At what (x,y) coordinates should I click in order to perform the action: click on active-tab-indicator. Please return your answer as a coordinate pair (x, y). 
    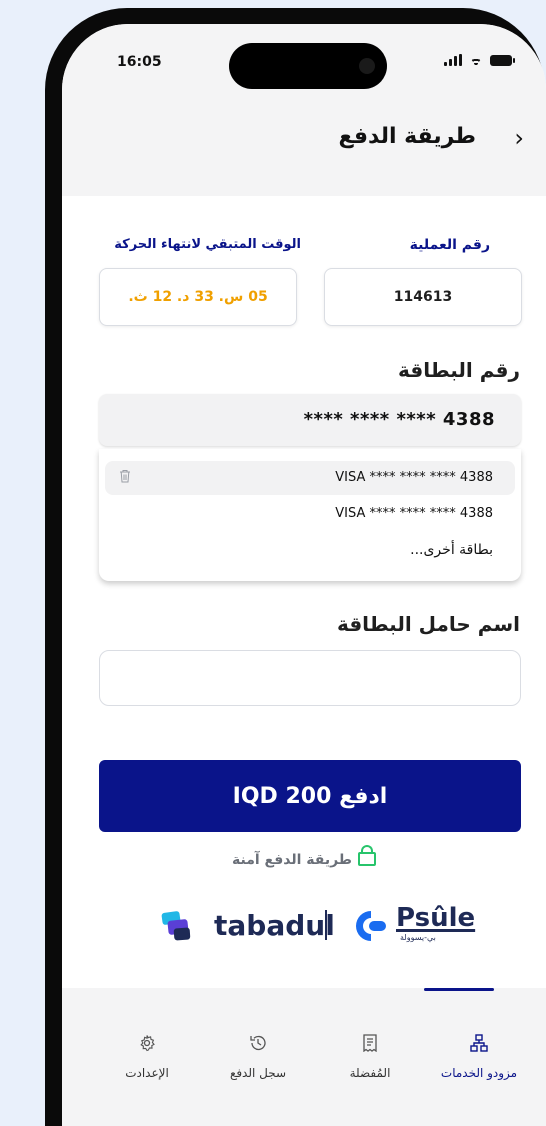
    Looking at the image, I should click on (459, 989).